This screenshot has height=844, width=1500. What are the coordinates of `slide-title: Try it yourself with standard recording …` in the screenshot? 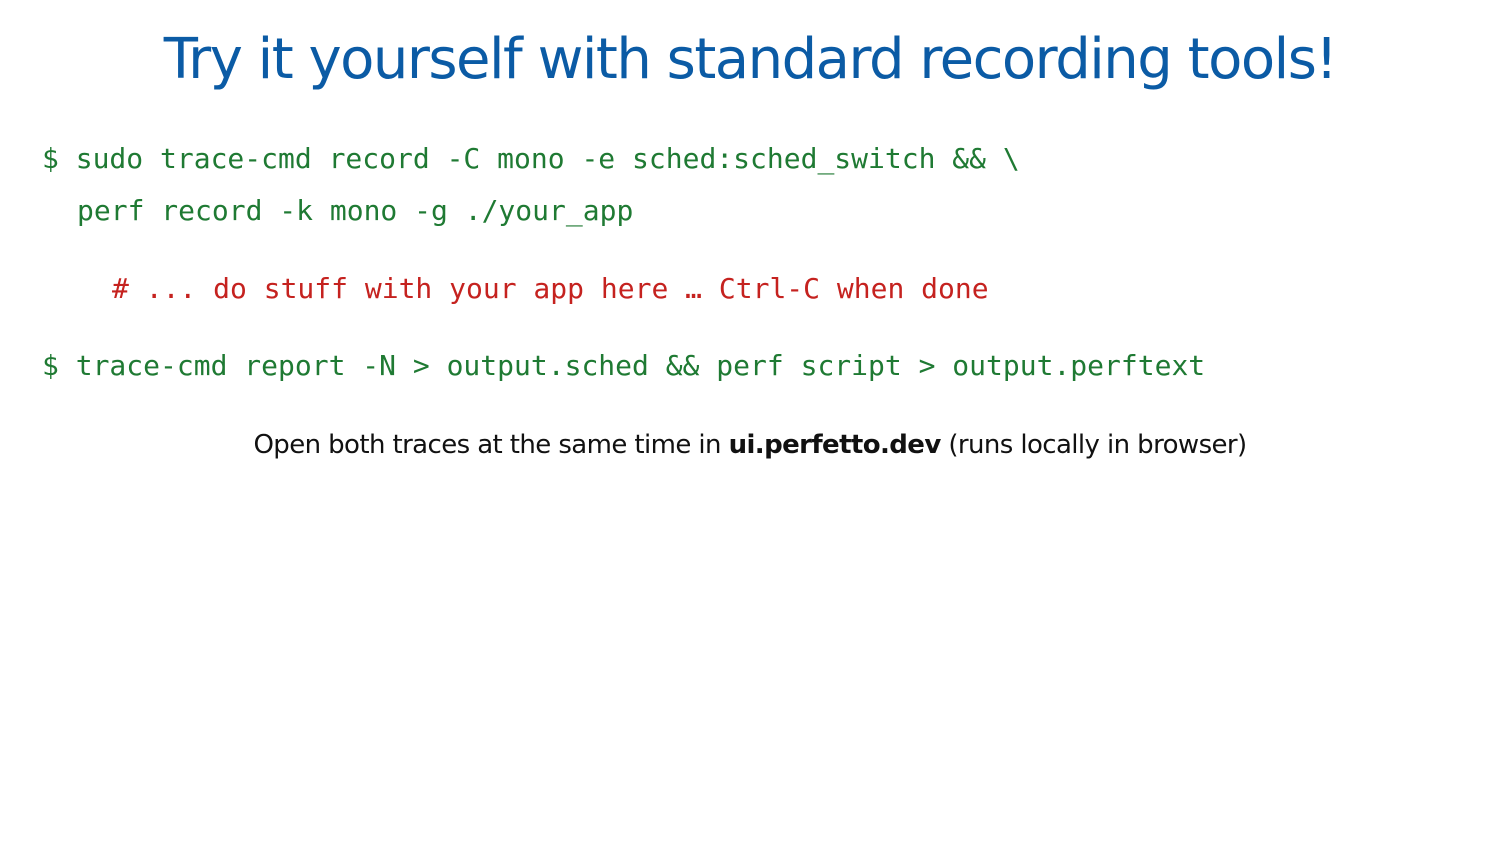 It's located at (750, 59).